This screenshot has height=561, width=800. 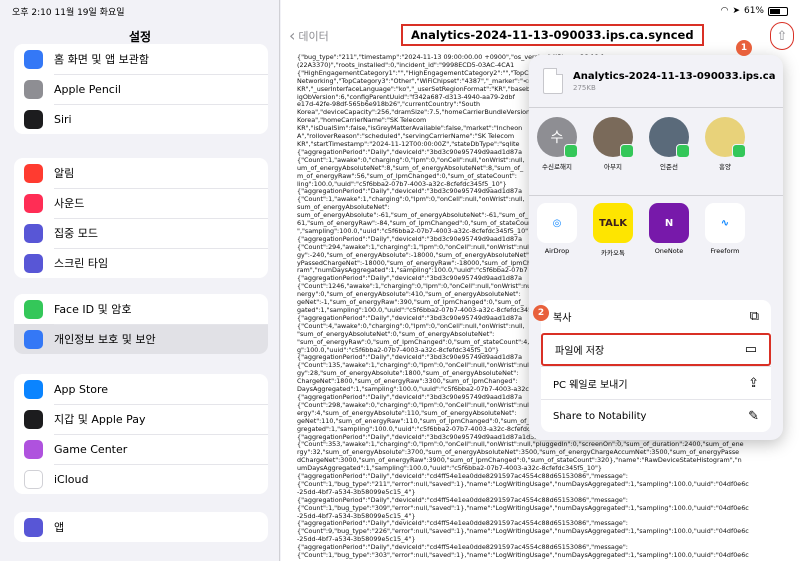 I want to click on airdrop-icon: ◎, so click(x=557, y=223).